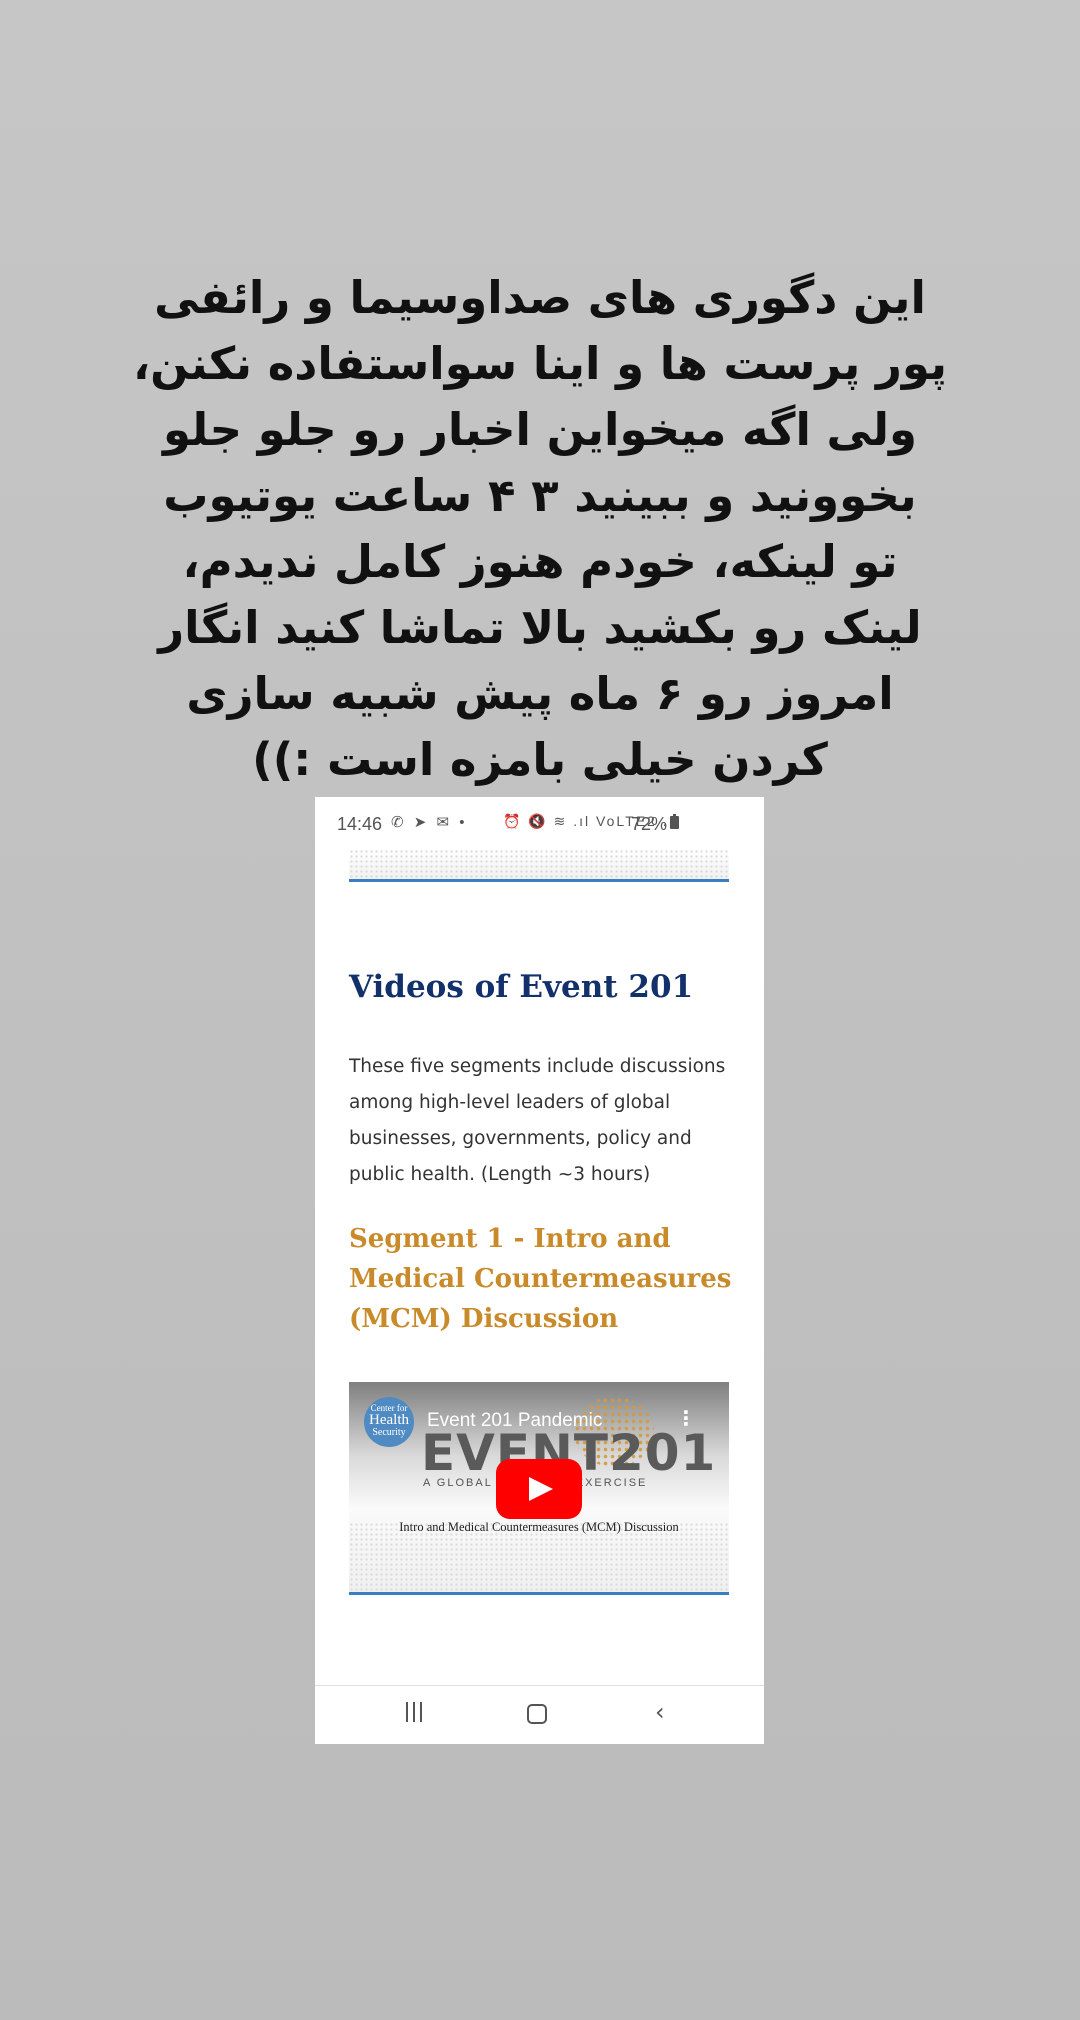 This screenshot has width=1080, height=2020. What do you see at coordinates (510, 1102) in the screenshot?
I see `intro-line: among high-level leaders of global` at bounding box center [510, 1102].